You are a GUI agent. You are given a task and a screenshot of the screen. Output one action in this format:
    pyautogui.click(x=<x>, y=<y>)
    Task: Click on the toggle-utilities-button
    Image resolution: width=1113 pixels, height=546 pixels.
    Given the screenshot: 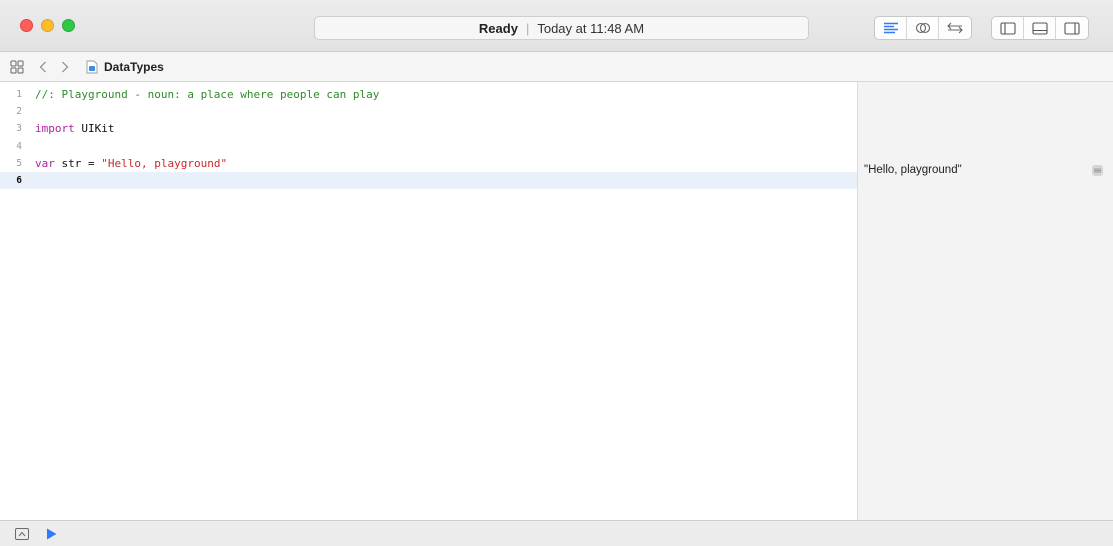 What is the action you would take?
    pyautogui.click(x=1072, y=28)
    